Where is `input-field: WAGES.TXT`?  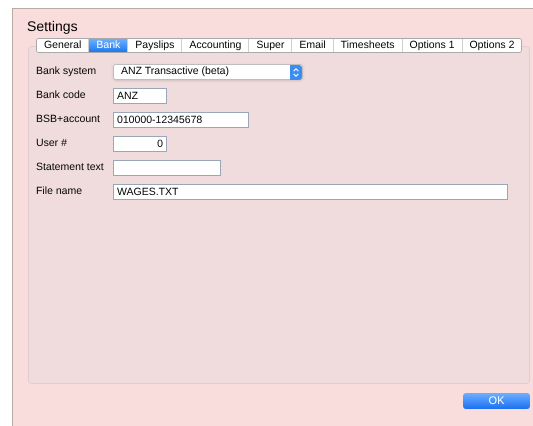
input-field: WAGES.TXT is located at coordinates (310, 192).